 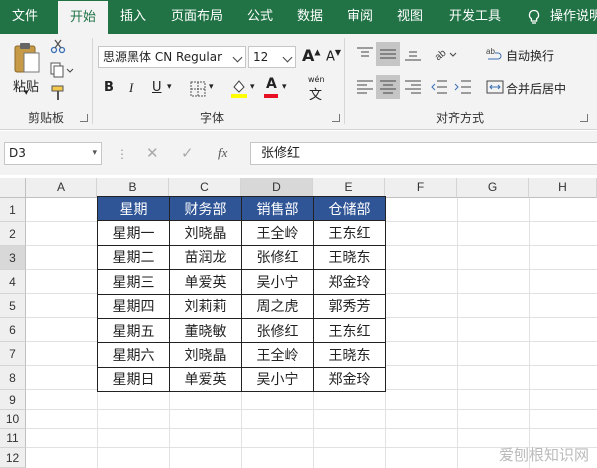 What do you see at coordinates (239, 88) in the screenshot?
I see `fill-color-icon` at bounding box center [239, 88].